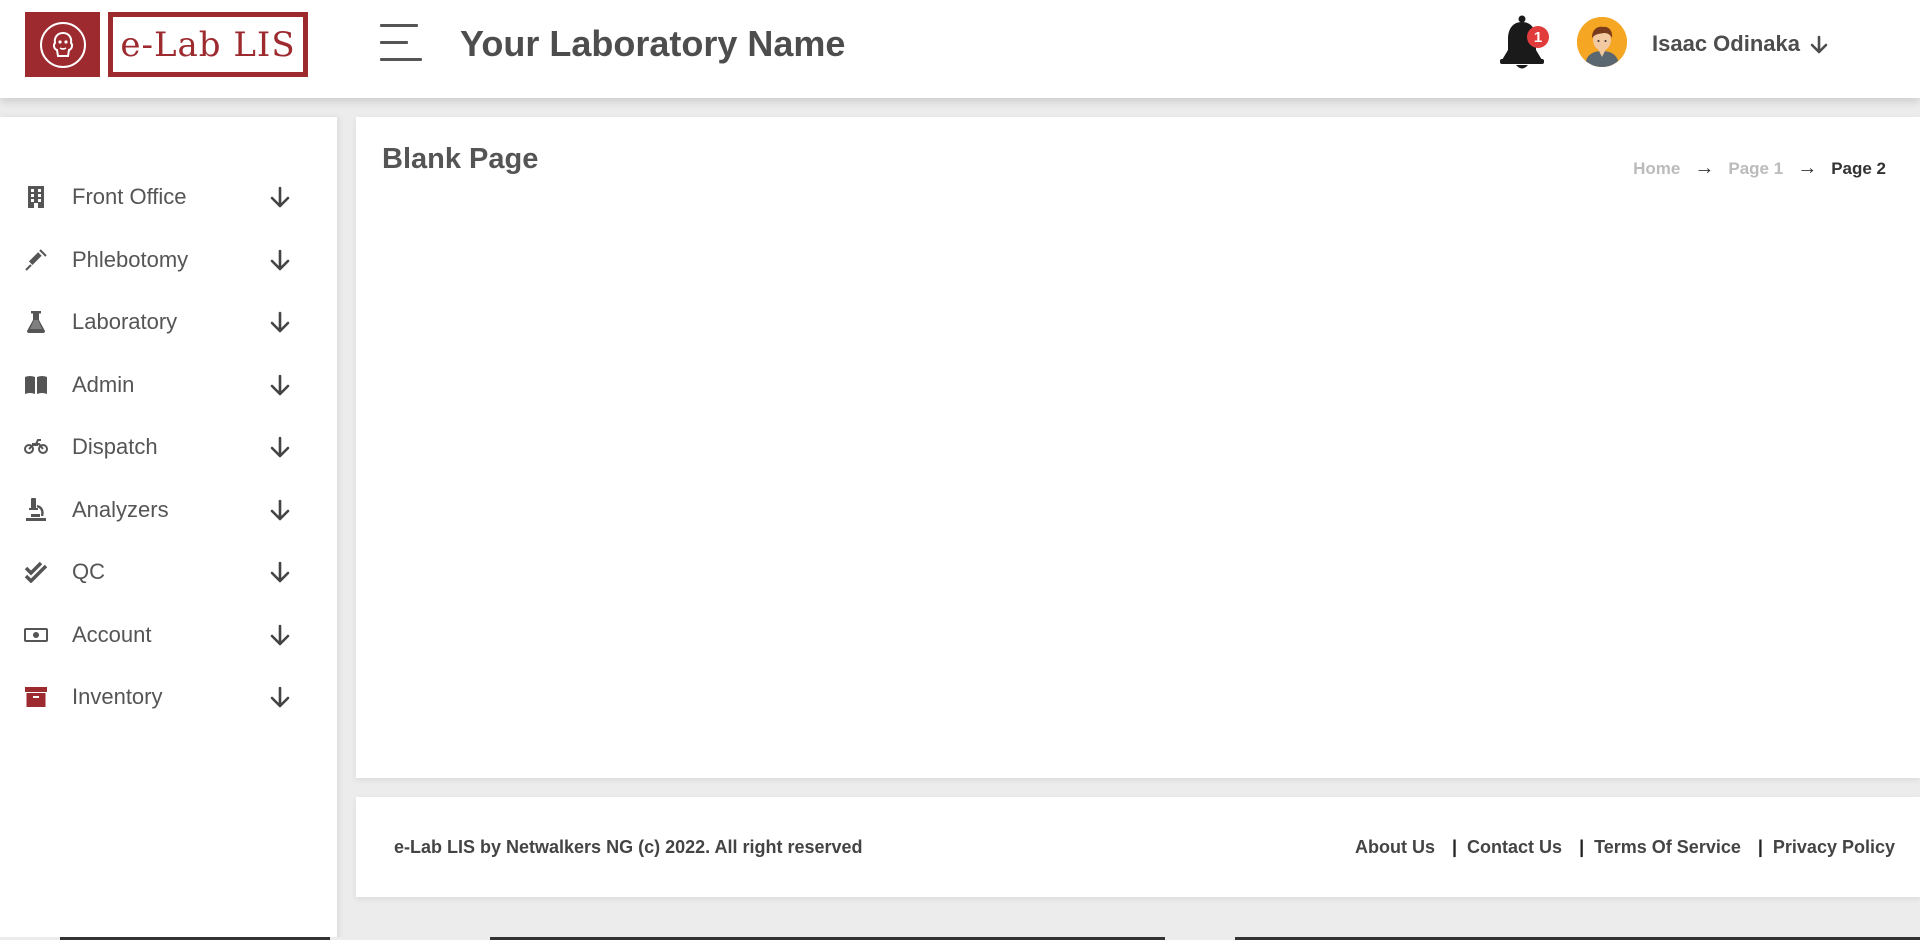  I want to click on breadcrumb: Home → Page 1 → Page 2, so click(1759, 168).